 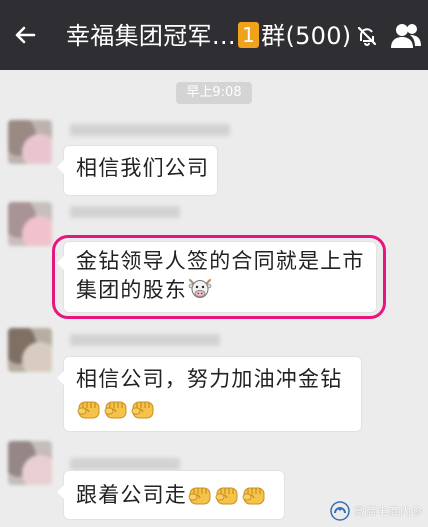 What do you see at coordinates (214, 93) in the screenshot?
I see `chat-timestamp: 早上9:08` at bounding box center [214, 93].